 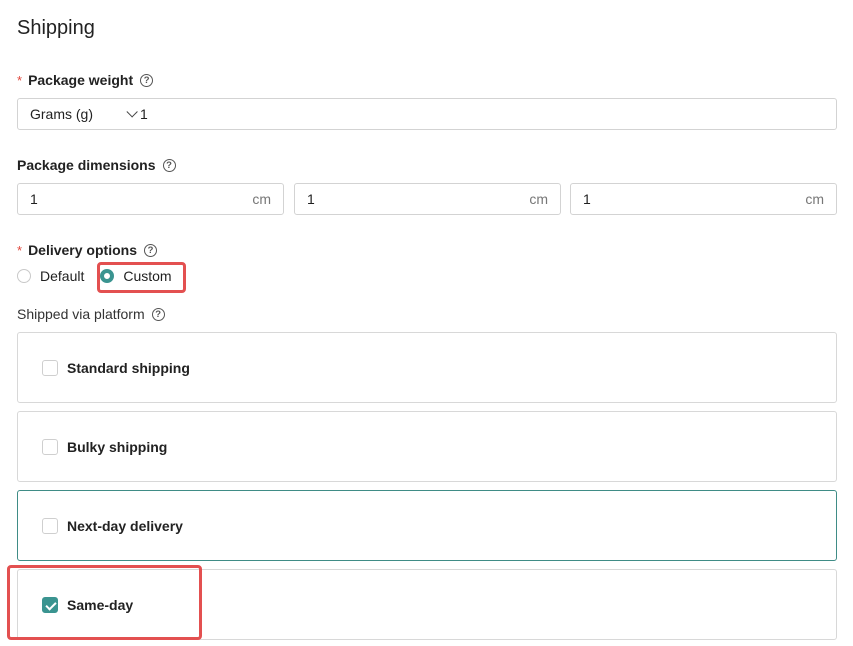 What do you see at coordinates (117, 446) in the screenshot?
I see `shipping-option-label: Bulky shipping` at bounding box center [117, 446].